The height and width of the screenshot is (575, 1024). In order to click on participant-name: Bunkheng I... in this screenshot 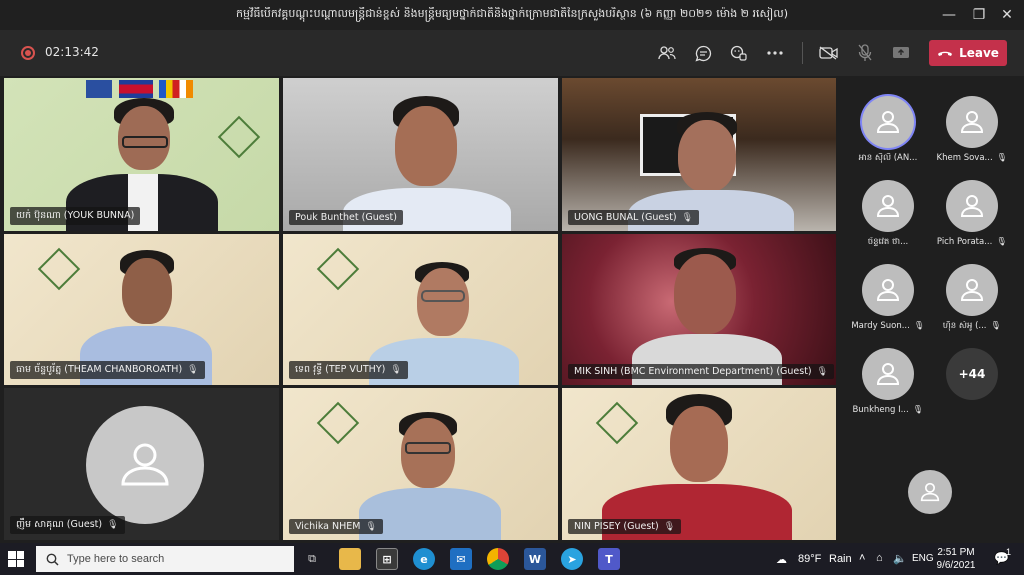, I will do `click(880, 410)`.